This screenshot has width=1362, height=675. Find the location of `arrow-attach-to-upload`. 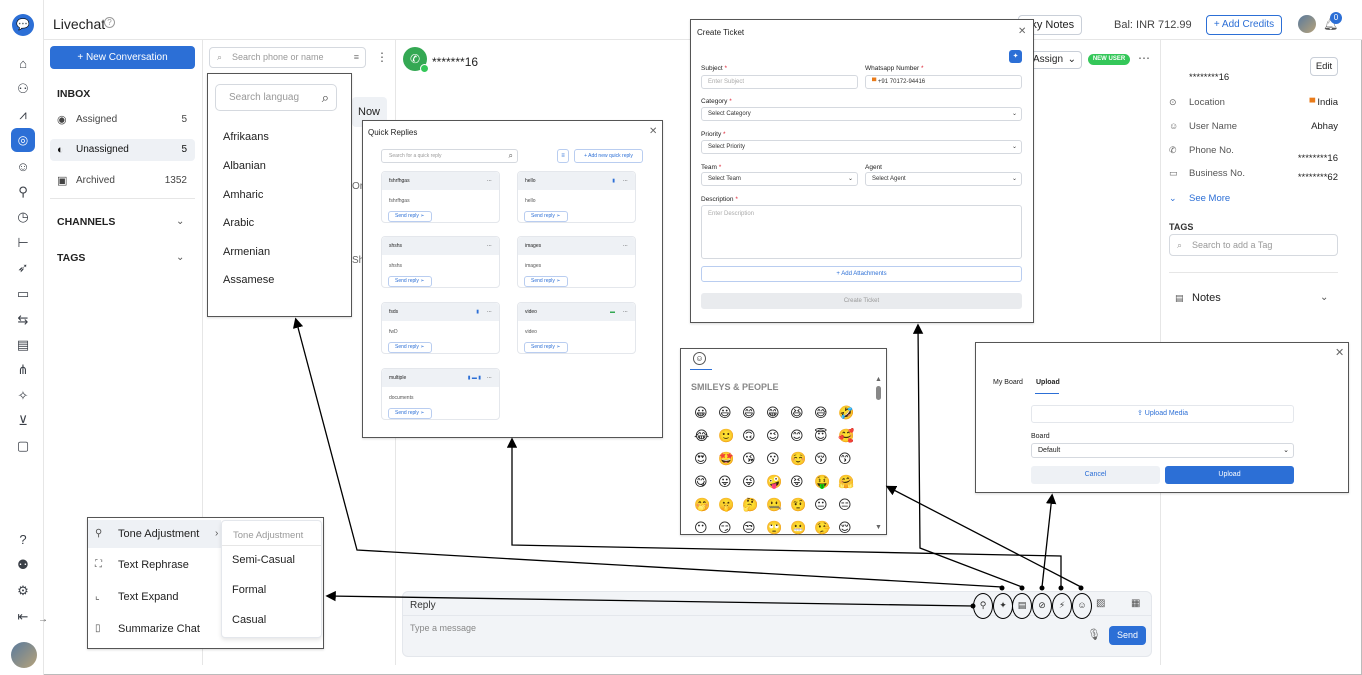

arrow-attach-to-upload is located at coordinates (1049, 540).